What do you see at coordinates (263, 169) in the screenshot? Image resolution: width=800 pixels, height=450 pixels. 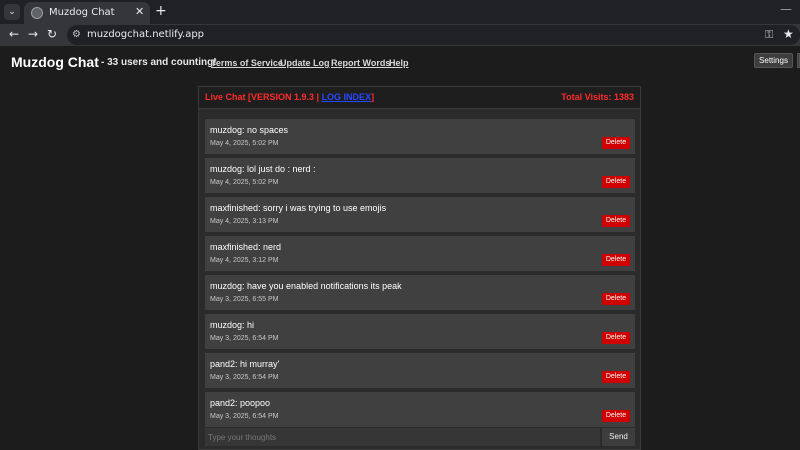 I see `message-text: muzdog: lol just do : nerd :` at bounding box center [263, 169].